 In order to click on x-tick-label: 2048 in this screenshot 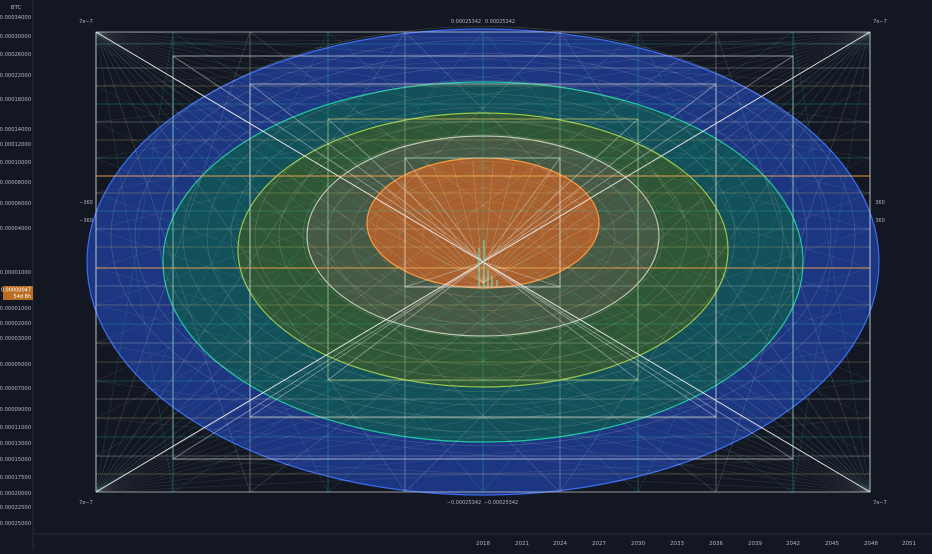, I will do `click(871, 544)`.